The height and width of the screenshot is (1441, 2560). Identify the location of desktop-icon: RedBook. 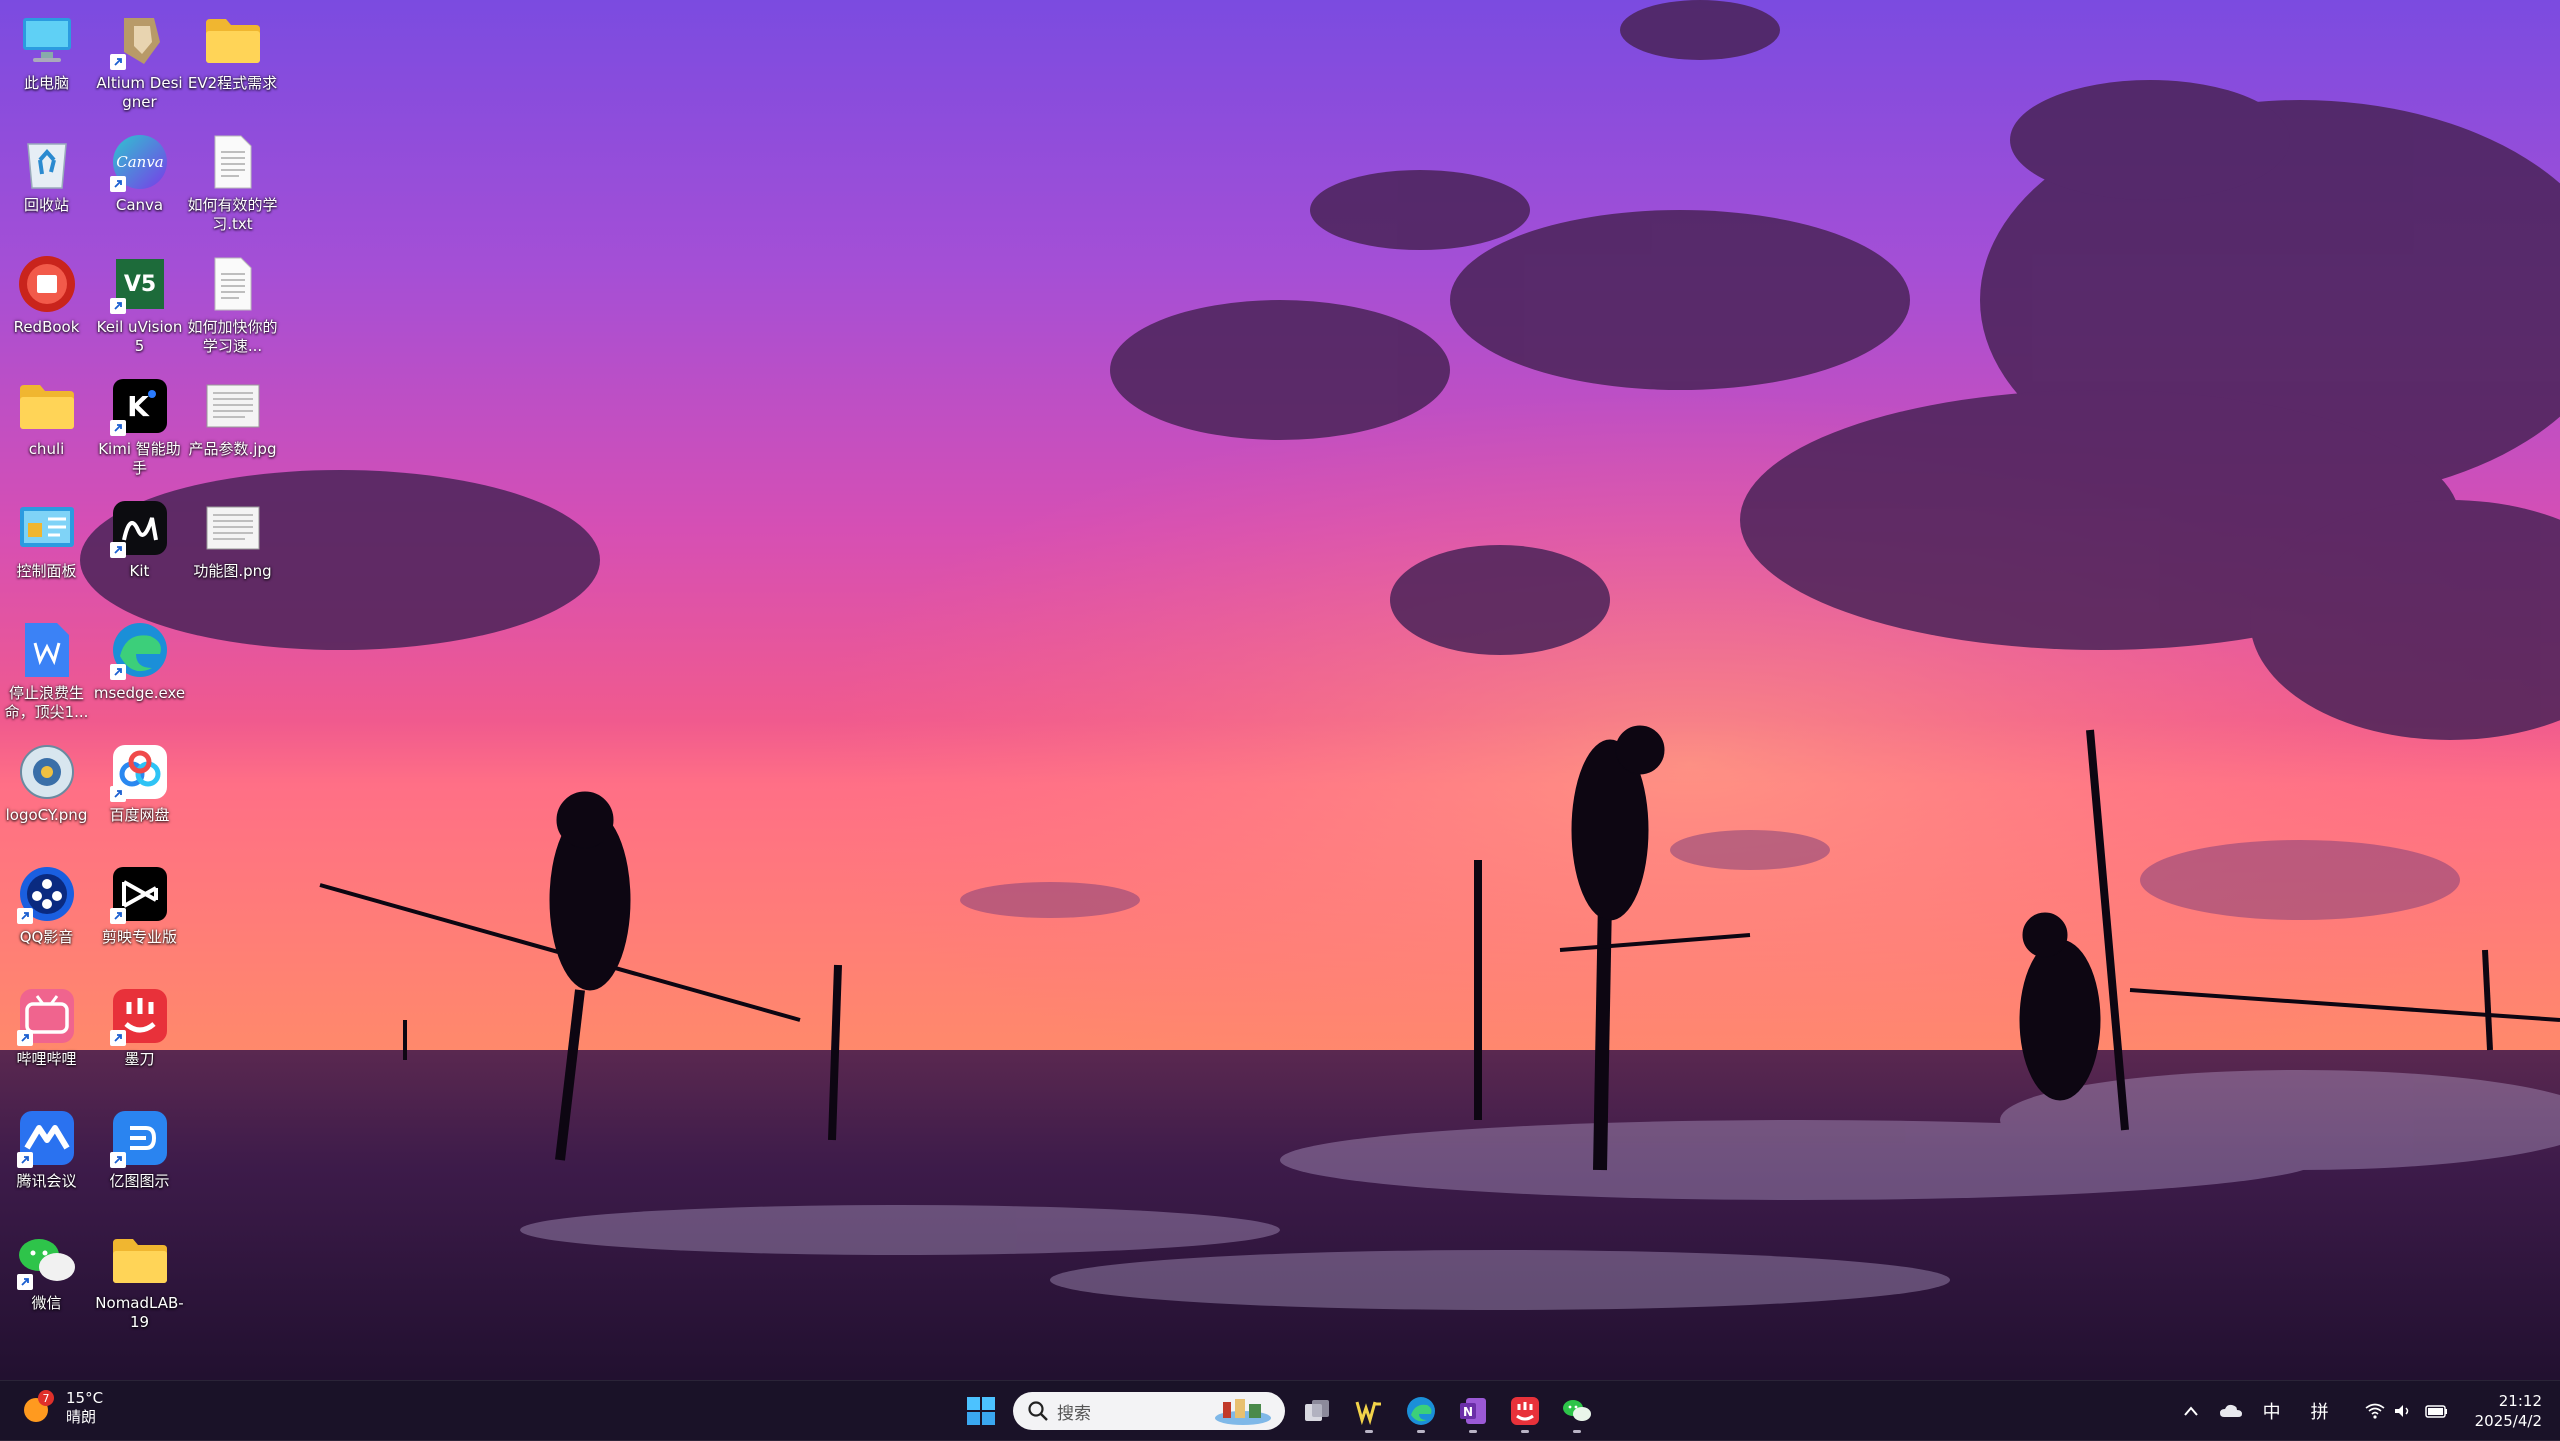
(46, 309).